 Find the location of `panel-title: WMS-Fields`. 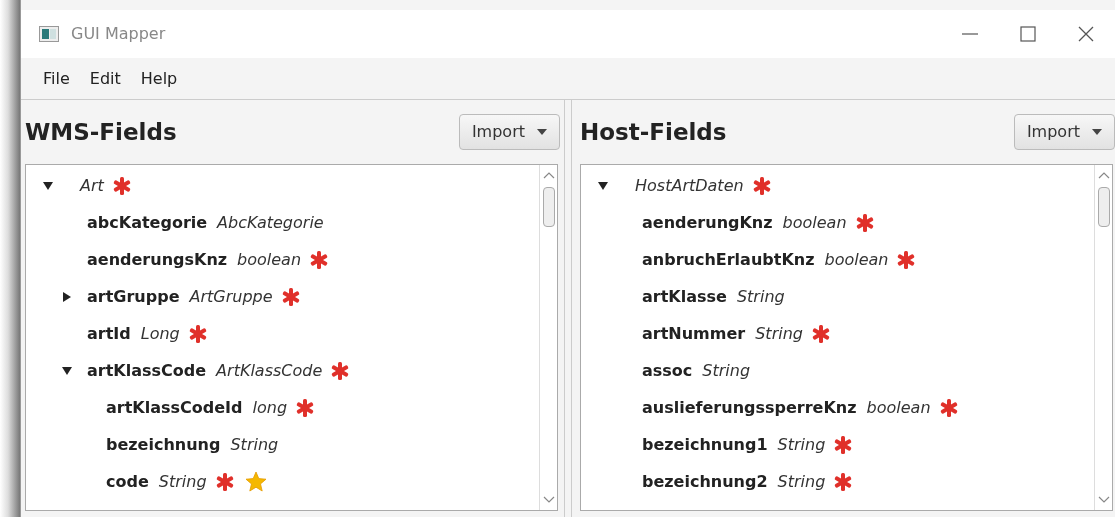

panel-title: WMS-Fields is located at coordinates (101, 132).